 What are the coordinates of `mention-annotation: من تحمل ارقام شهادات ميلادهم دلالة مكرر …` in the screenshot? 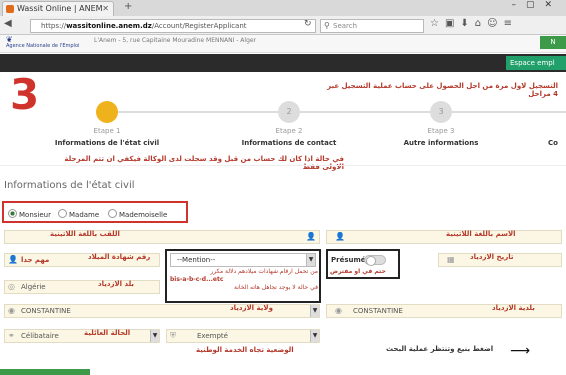 It's located at (244, 280).